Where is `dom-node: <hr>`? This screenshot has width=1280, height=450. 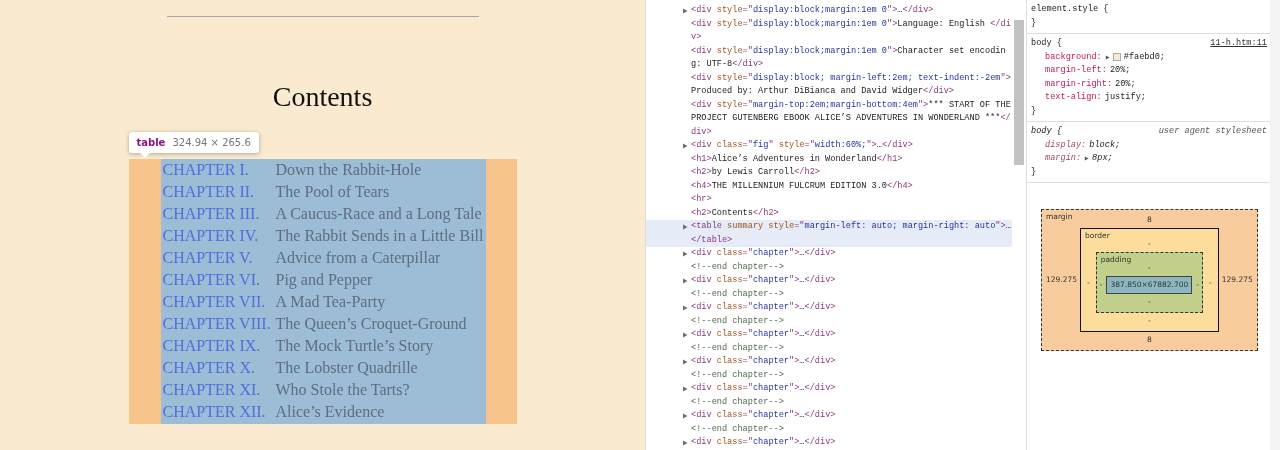 dom-node: <hr> is located at coordinates (829, 200).